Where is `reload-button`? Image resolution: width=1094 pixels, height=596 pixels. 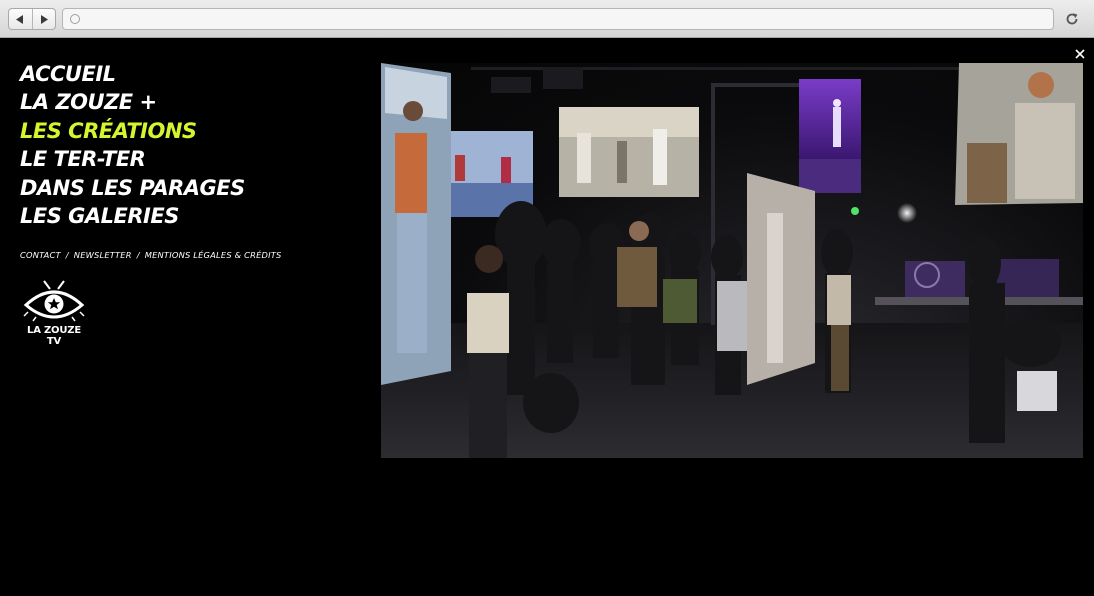
reload-button is located at coordinates (1072, 19).